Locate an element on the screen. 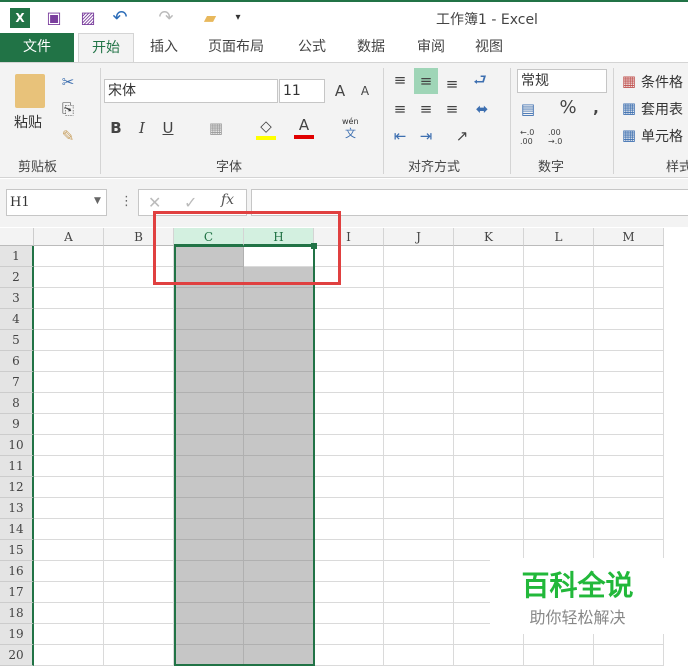 The height and width of the screenshot is (666, 688). tab-page-layout: 页面布局 is located at coordinates (236, 47).